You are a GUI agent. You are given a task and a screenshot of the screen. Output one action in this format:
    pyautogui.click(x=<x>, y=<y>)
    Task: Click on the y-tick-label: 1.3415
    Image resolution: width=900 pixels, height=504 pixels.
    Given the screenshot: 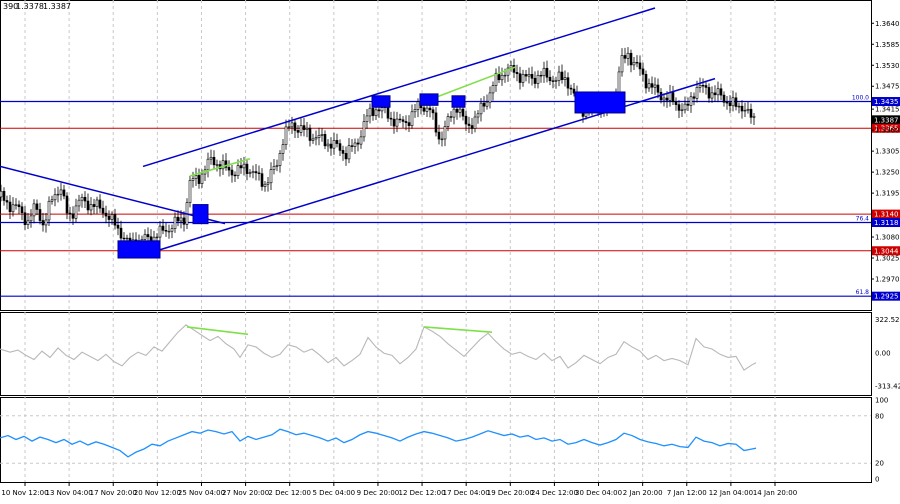 What is the action you would take?
    pyautogui.click(x=887, y=110)
    